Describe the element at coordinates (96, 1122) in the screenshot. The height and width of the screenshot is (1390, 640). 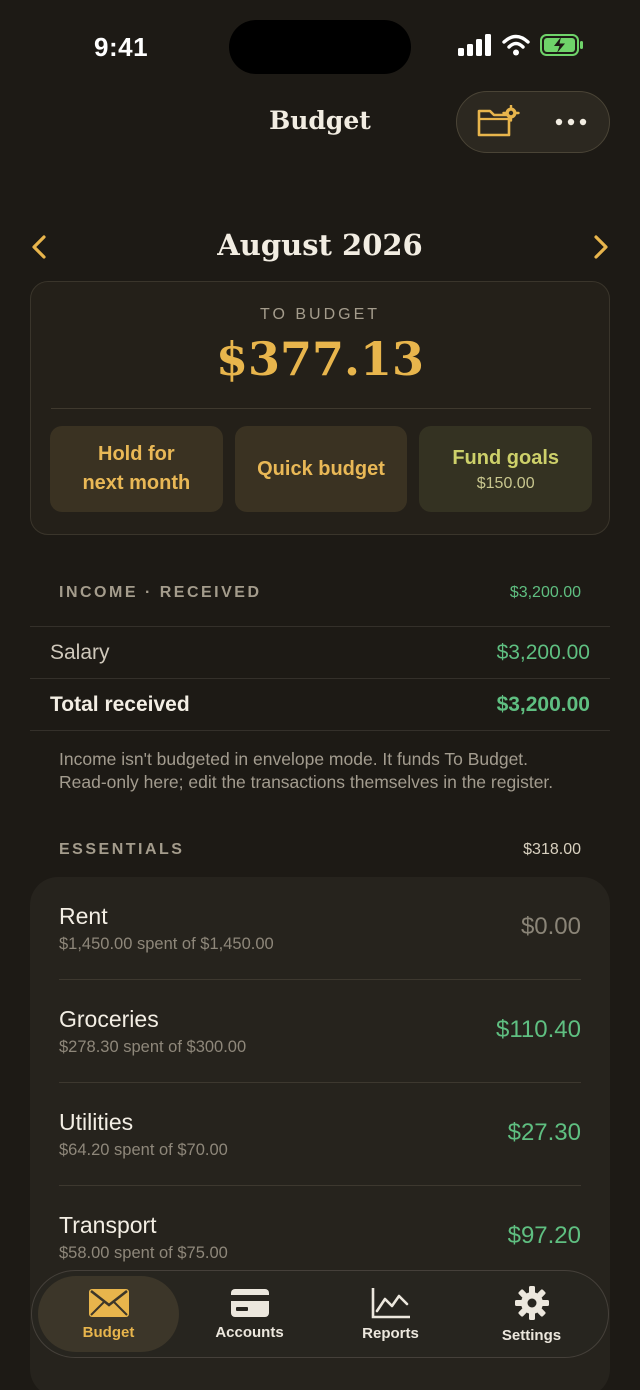
I see `category-name: Utilities` at that location.